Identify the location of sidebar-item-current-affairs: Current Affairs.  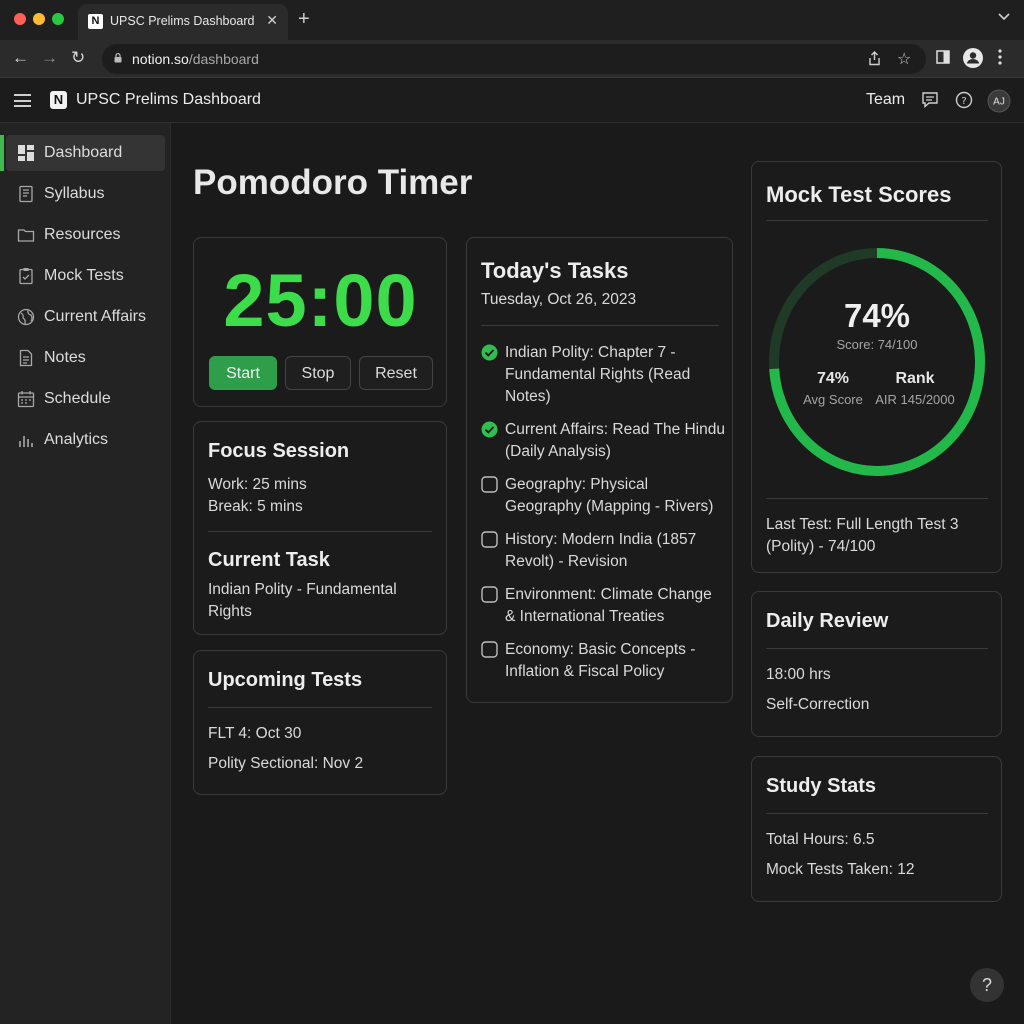
(85, 317).